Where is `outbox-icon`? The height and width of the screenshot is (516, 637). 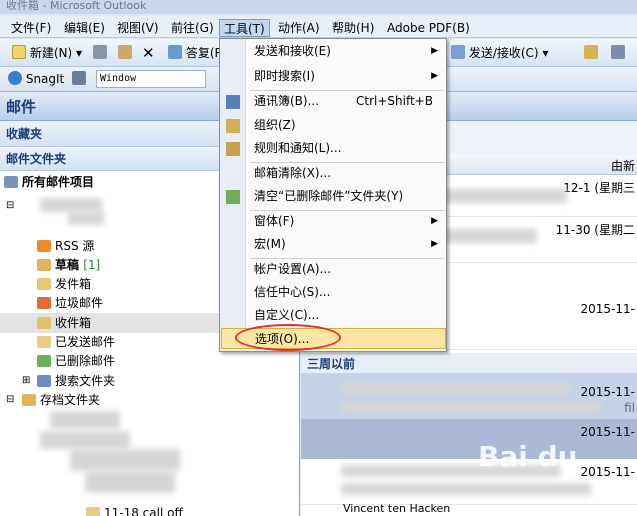 outbox-icon is located at coordinates (44, 284).